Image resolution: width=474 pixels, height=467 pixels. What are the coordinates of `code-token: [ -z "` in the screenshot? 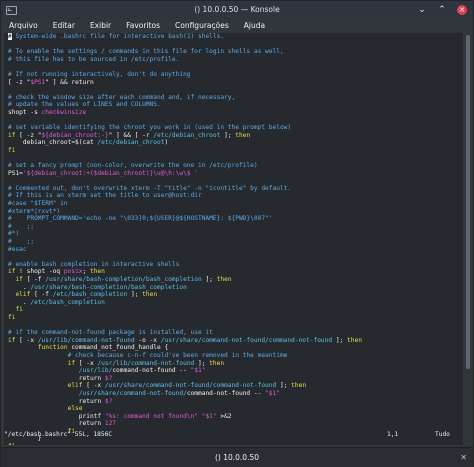 It's located at (28, 135).